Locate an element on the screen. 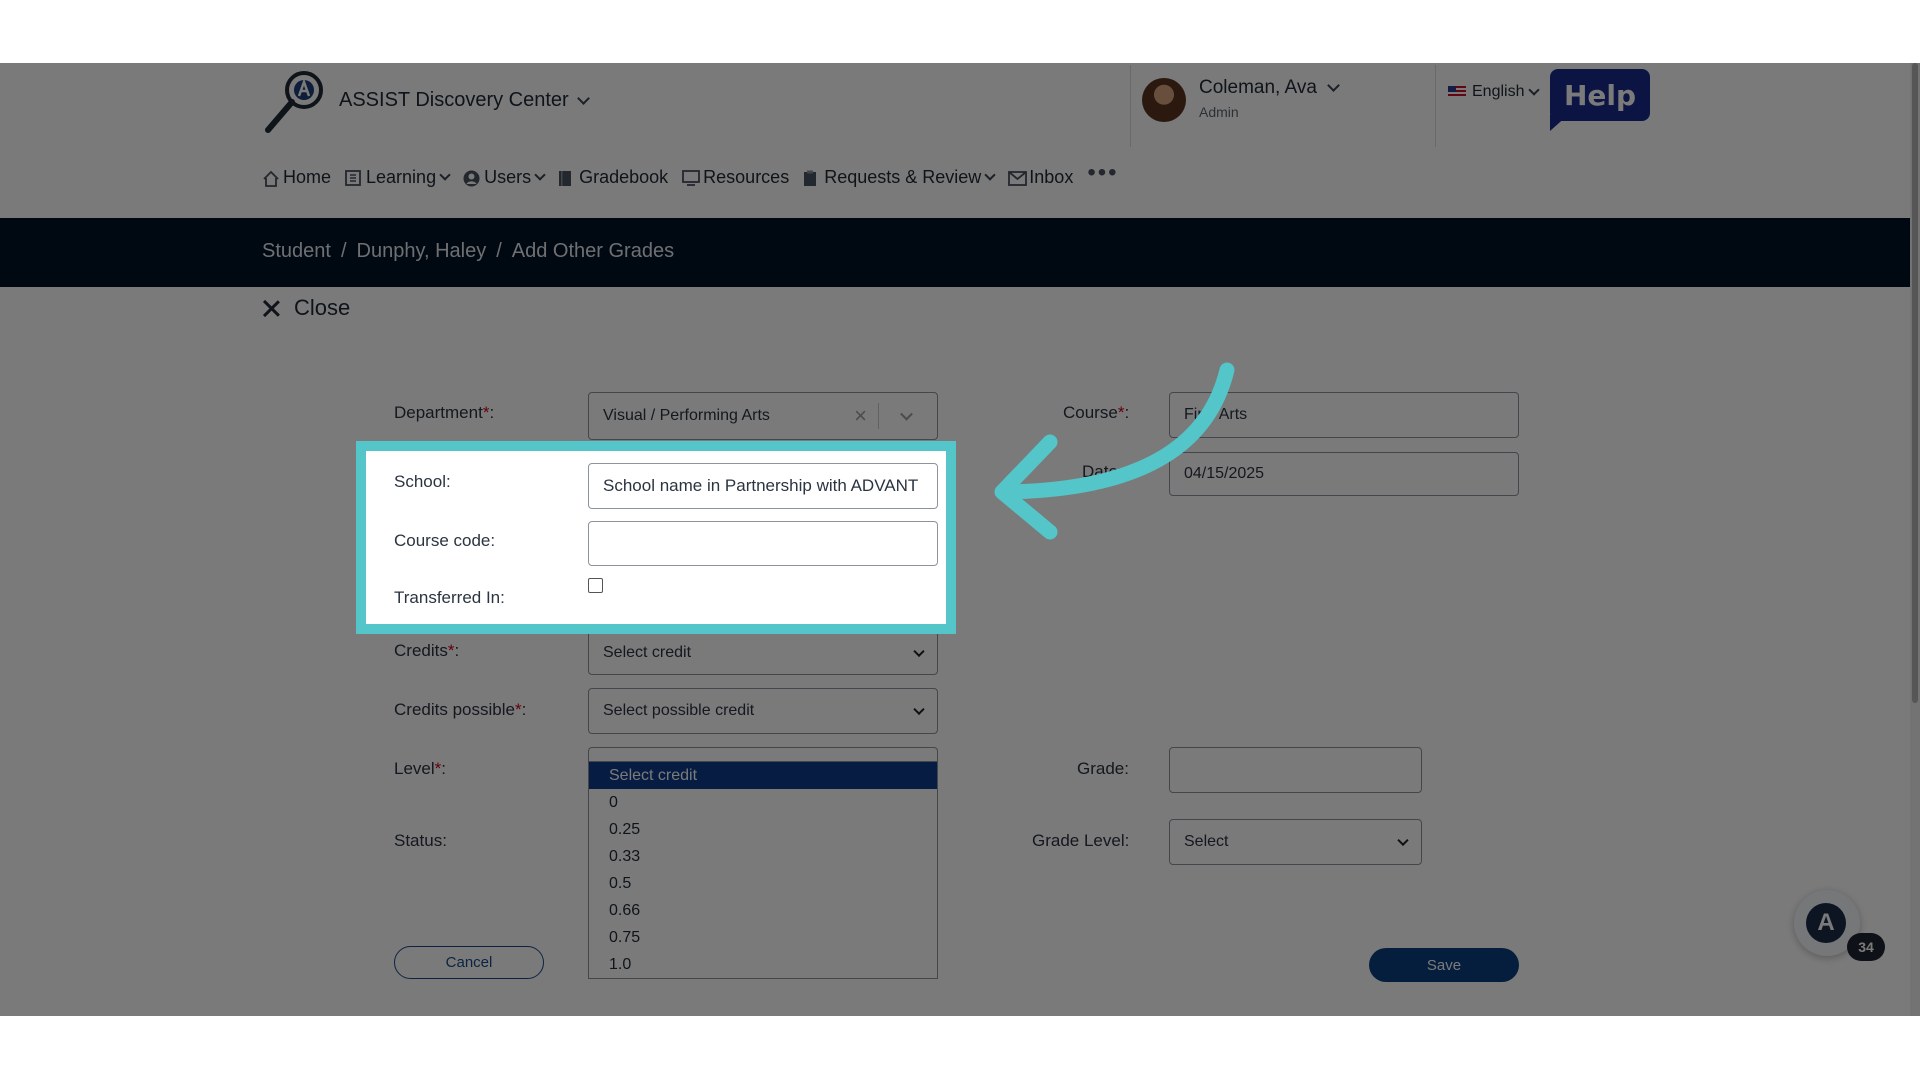 This screenshot has height=1080, width=1920. school-field: School name in Partnership with ADVANT is located at coordinates (763, 486).